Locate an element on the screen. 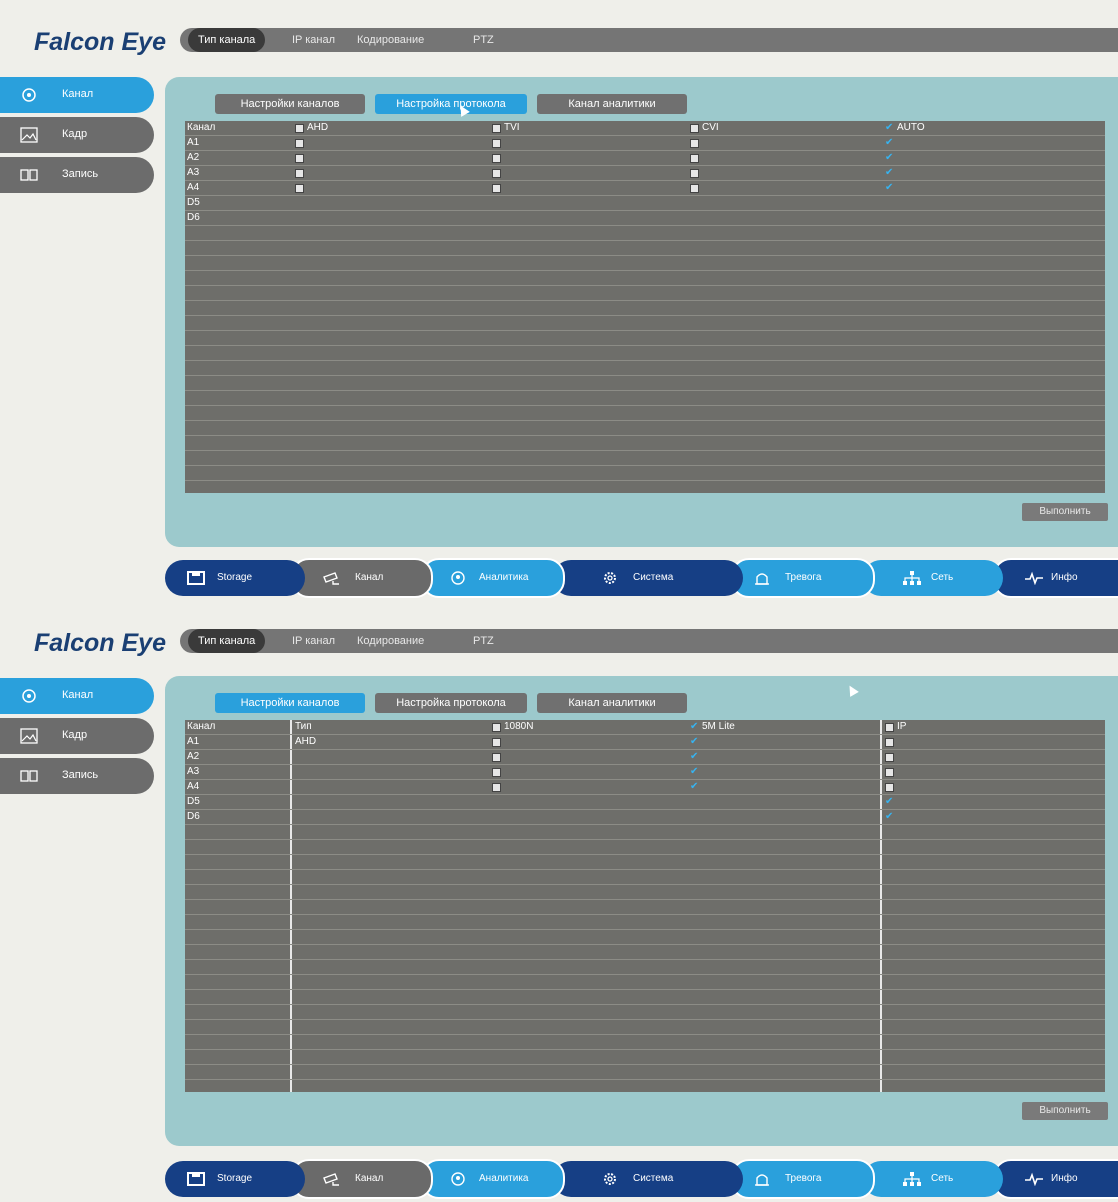  image-icon is located at coordinates (29, 736).